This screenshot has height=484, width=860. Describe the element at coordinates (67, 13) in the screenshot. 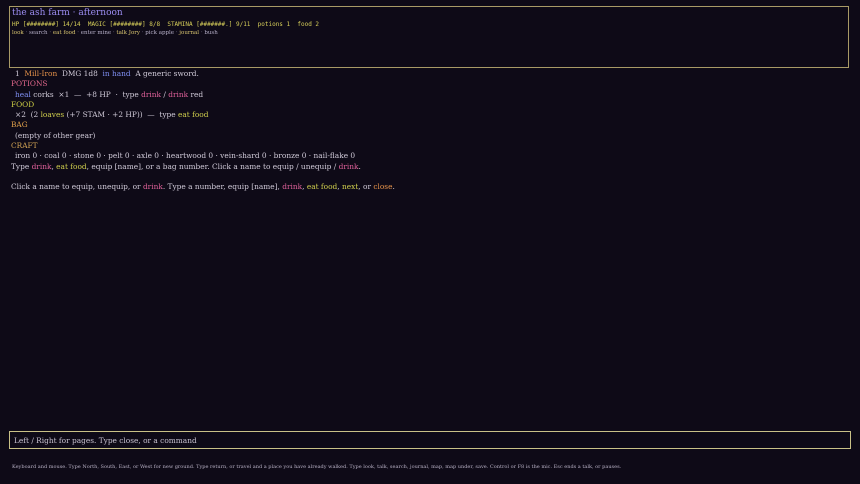

I see `location-title: the ash farm · afternoon` at that location.